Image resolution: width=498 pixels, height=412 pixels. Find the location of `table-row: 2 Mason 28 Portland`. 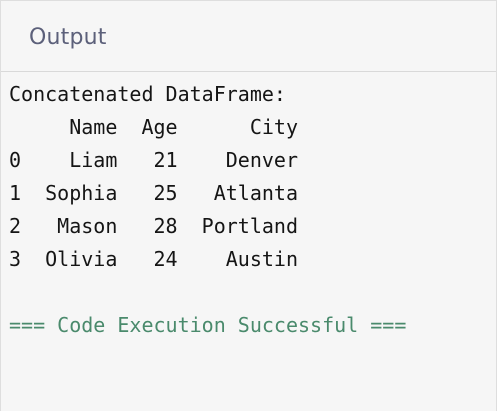

table-row: 2 Mason 28 Portland is located at coordinates (252, 226).